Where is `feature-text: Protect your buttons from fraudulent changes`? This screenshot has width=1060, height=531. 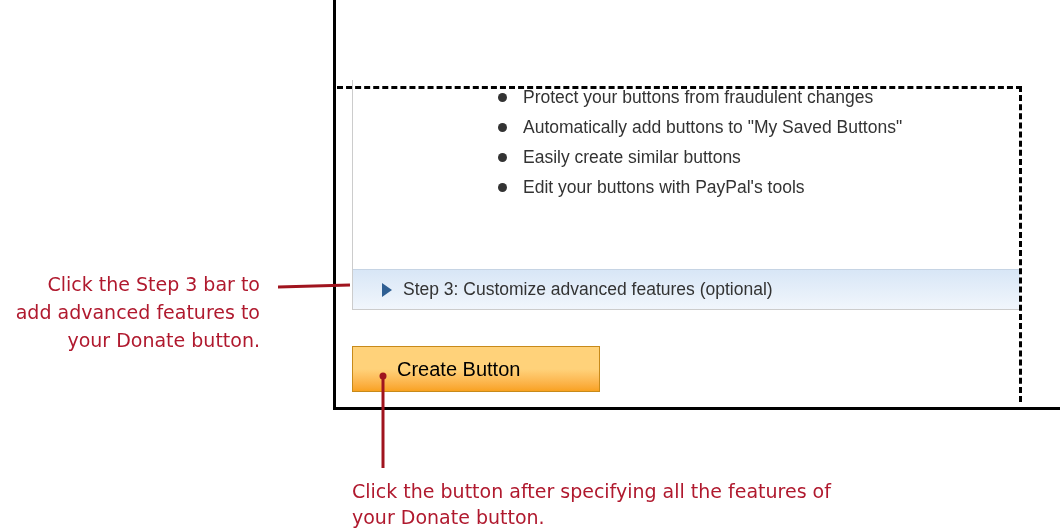 feature-text: Protect your buttons from fraudulent changes is located at coordinates (698, 97).